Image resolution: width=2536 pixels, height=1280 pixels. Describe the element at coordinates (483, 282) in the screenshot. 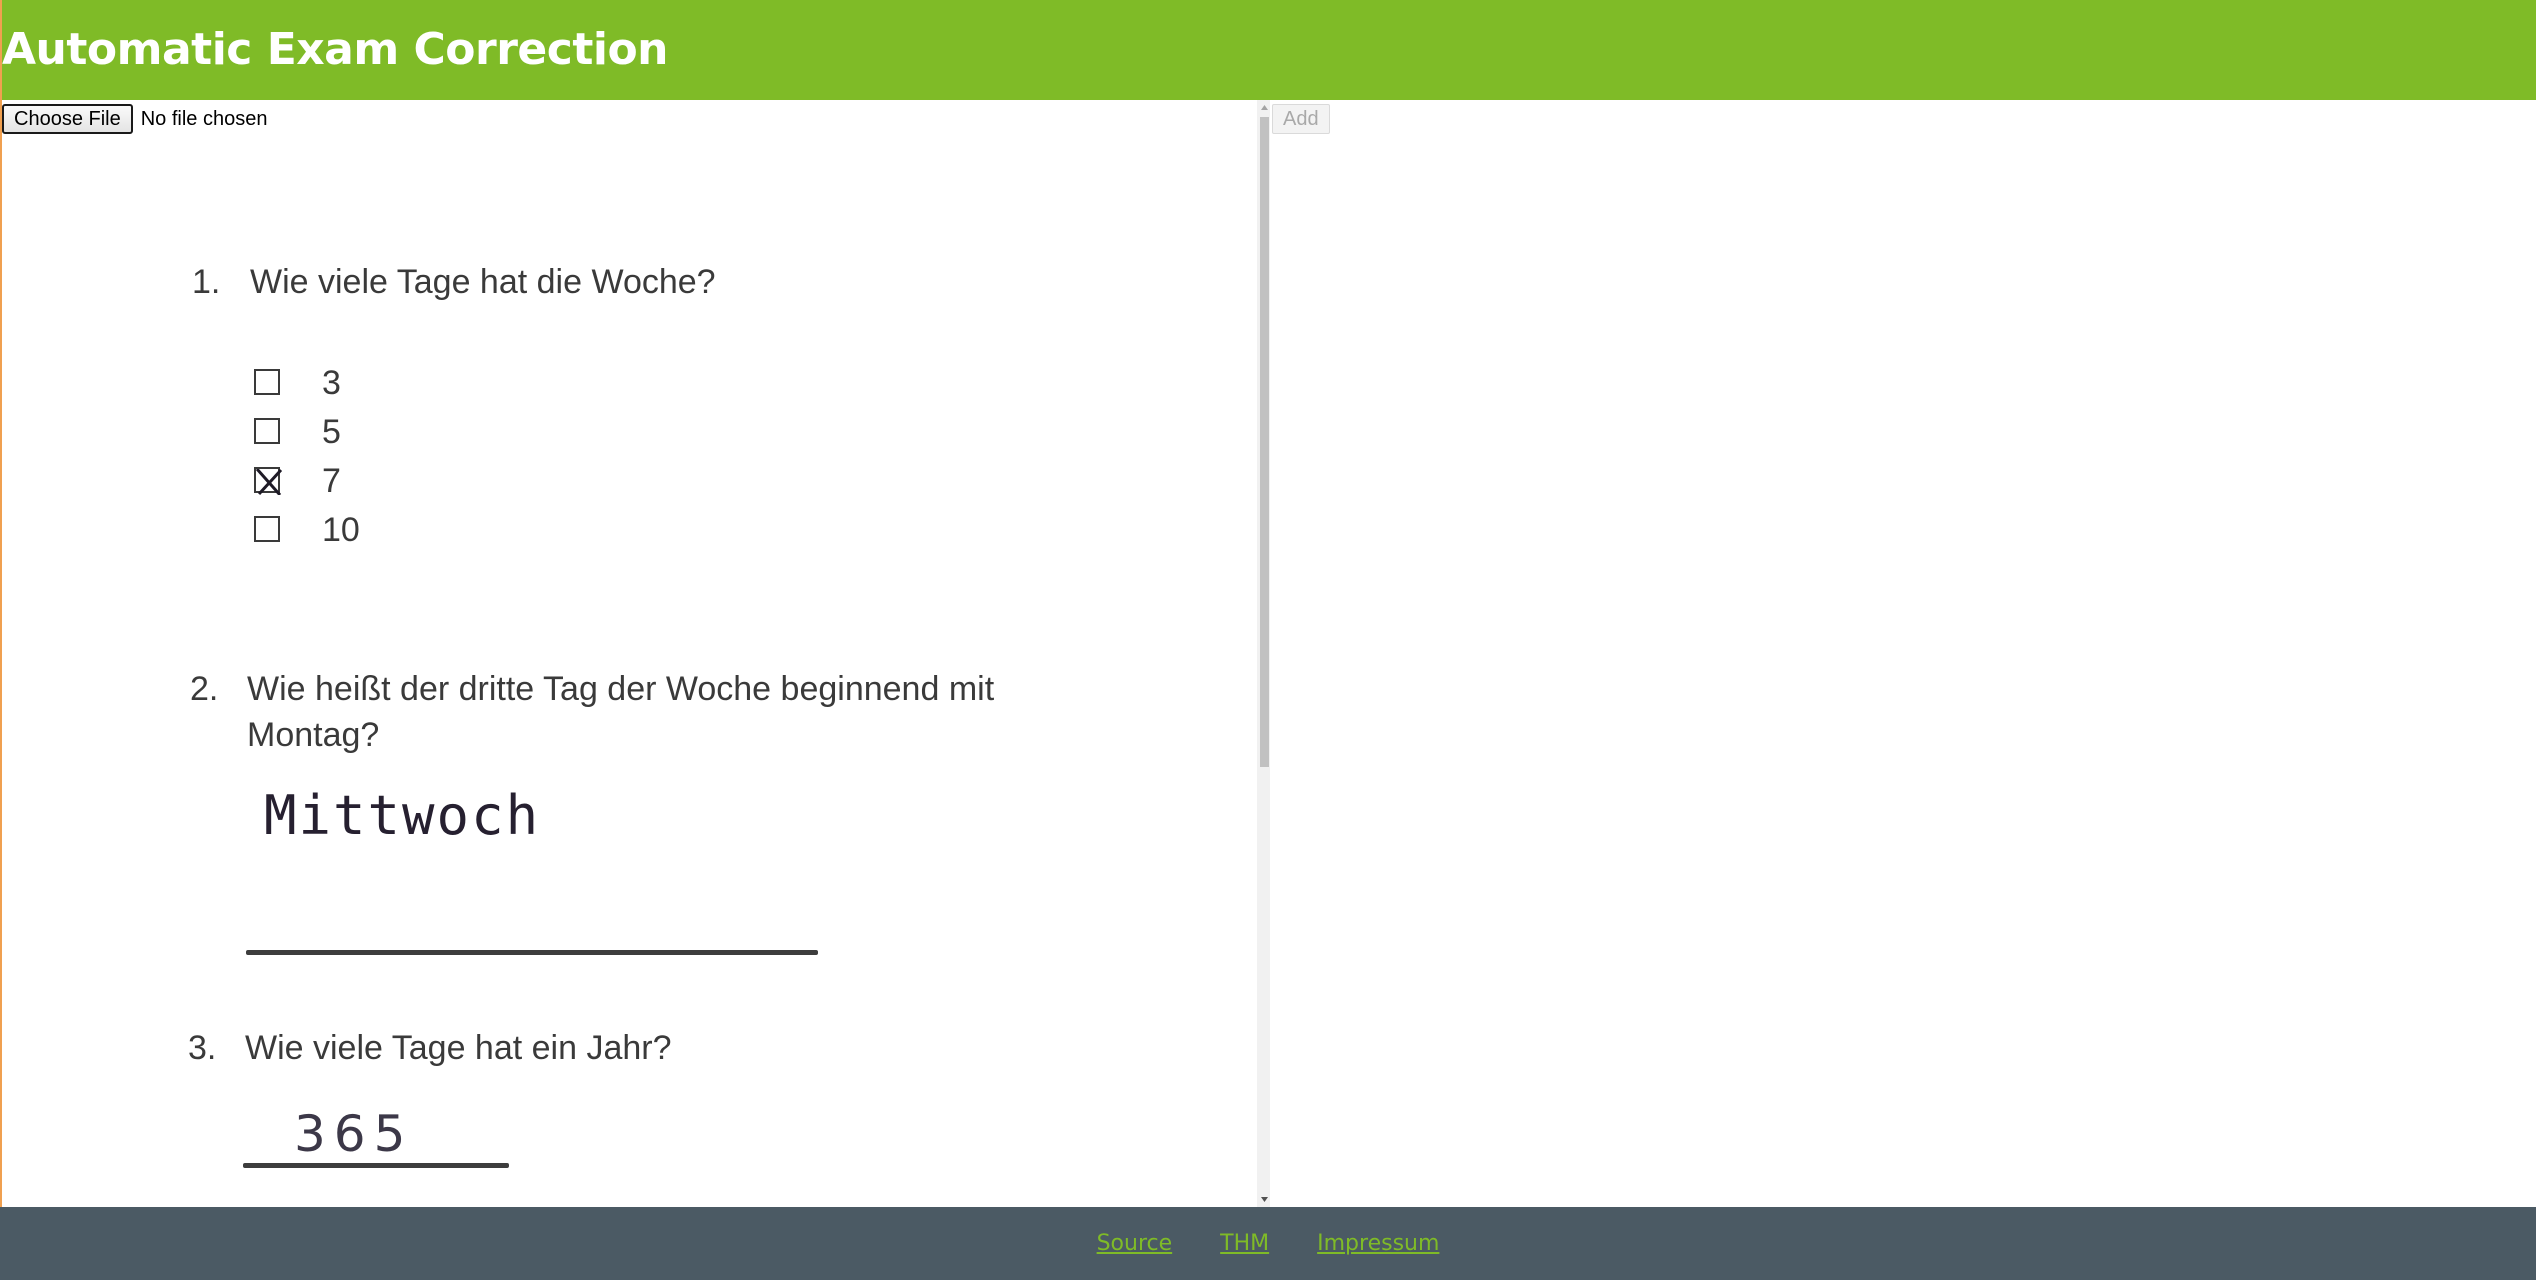

I see `question-1-text: Wie viele Tage hat die Woche?` at that location.